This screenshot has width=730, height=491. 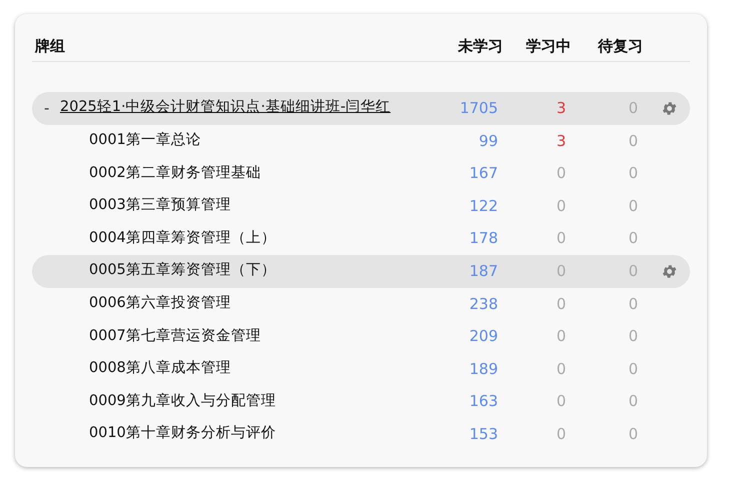 What do you see at coordinates (361, 206) in the screenshot?
I see `deck-row: 0003第三章预算管理 122 0 0` at bounding box center [361, 206].